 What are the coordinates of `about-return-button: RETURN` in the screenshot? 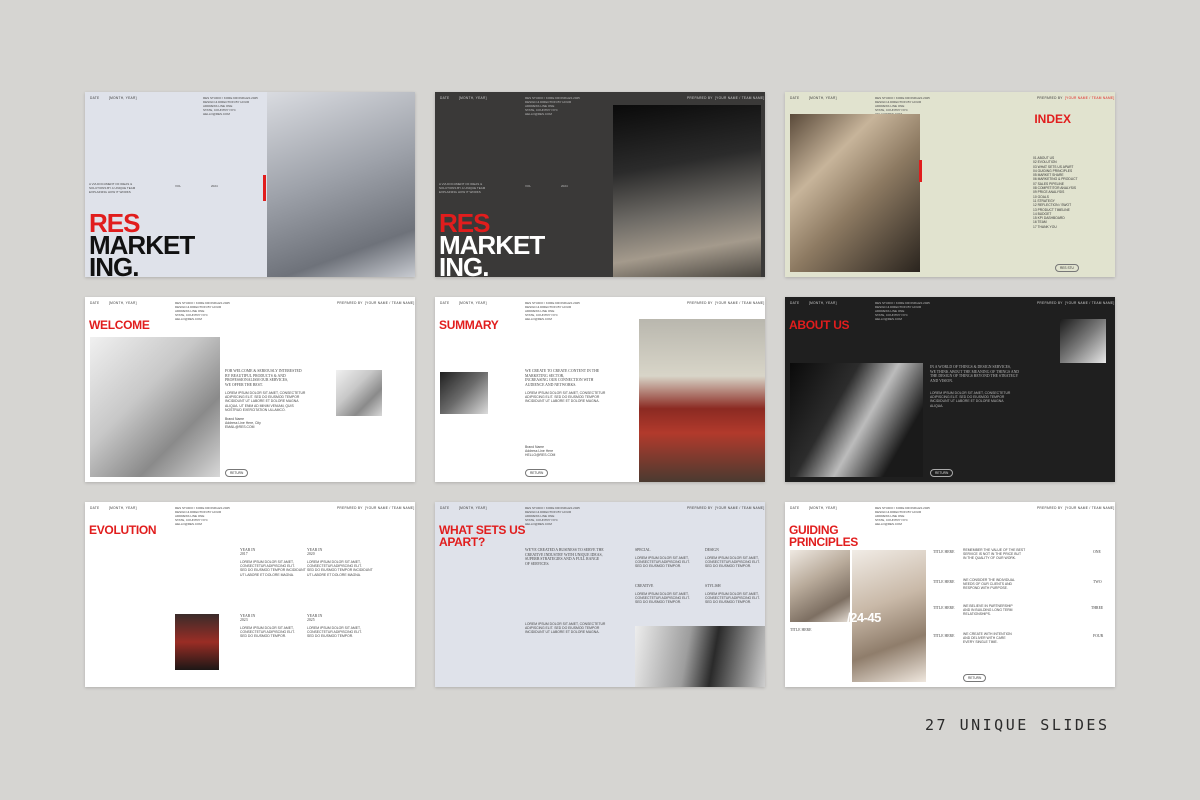 It's located at (942, 473).